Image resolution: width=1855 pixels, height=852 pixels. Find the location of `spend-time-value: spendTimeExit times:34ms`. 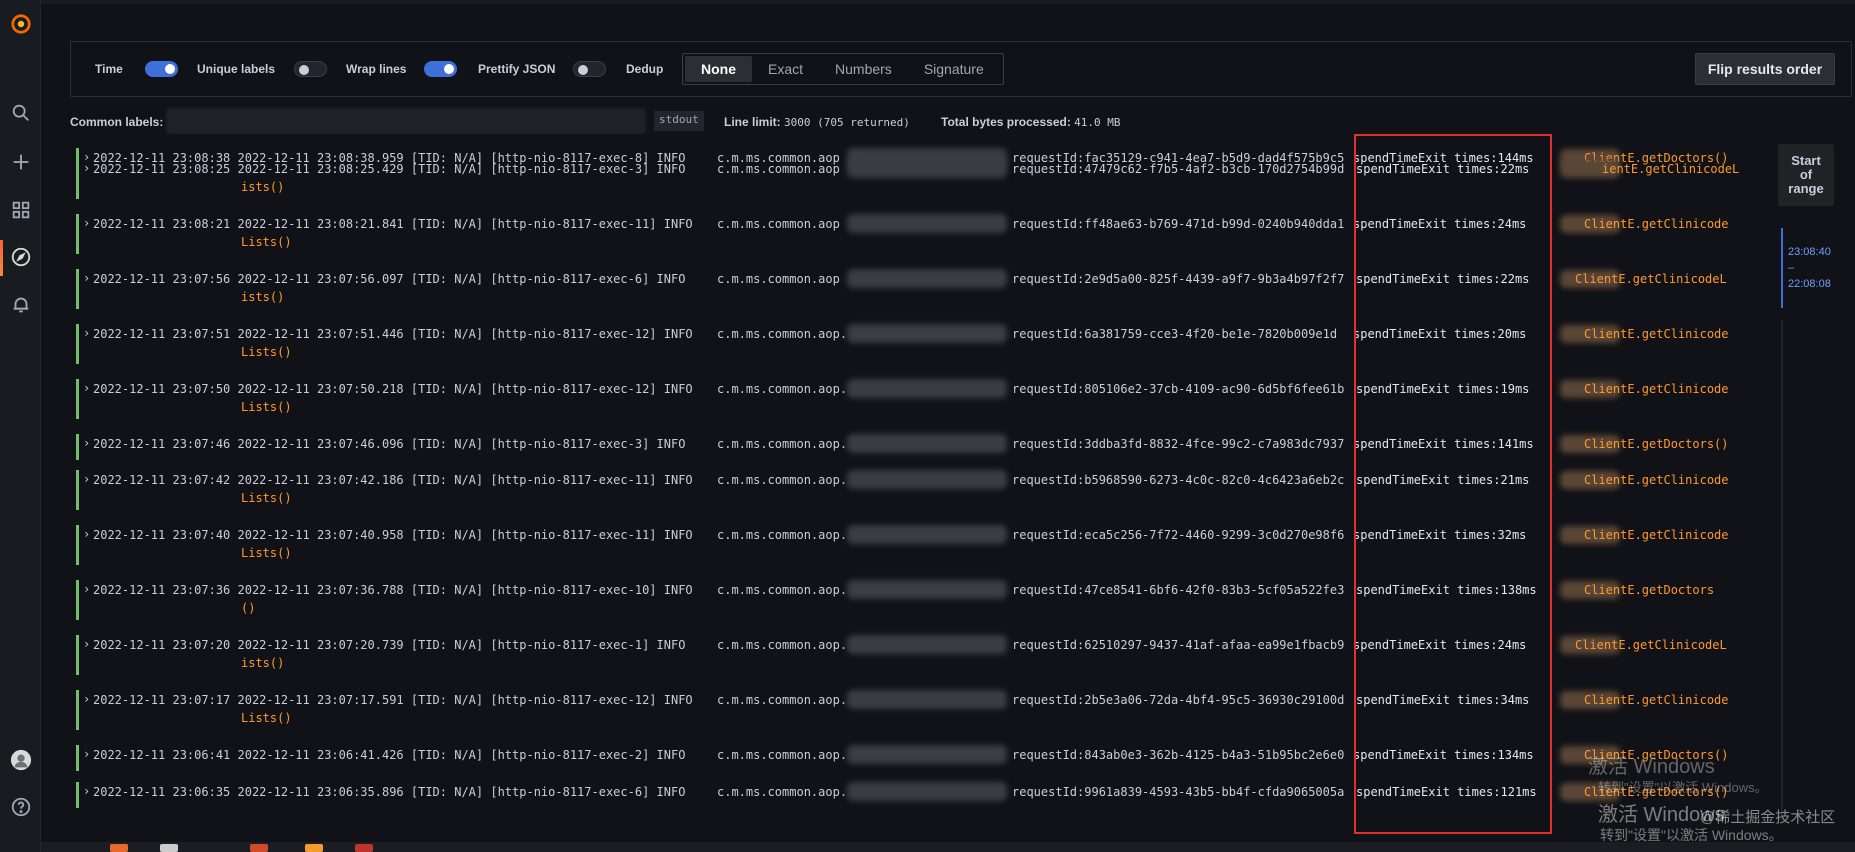

spend-time-value: spendTimeExit times:34ms is located at coordinates (1443, 700).